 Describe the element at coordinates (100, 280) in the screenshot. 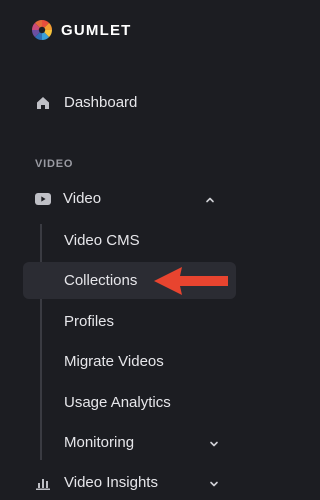

I see `sidebar-item-collections: Collections` at that location.